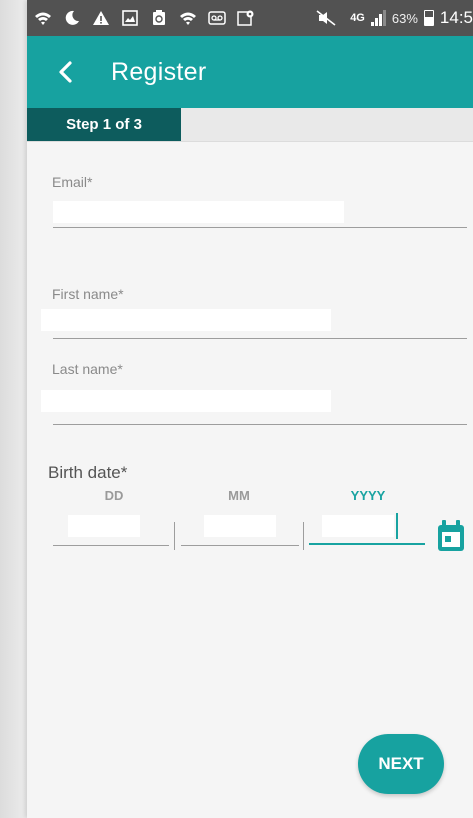 This screenshot has height=818, width=473. What do you see at coordinates (239, 495) in the screenshot?
I see `month-header: MM` at bounding box center [239, 495].